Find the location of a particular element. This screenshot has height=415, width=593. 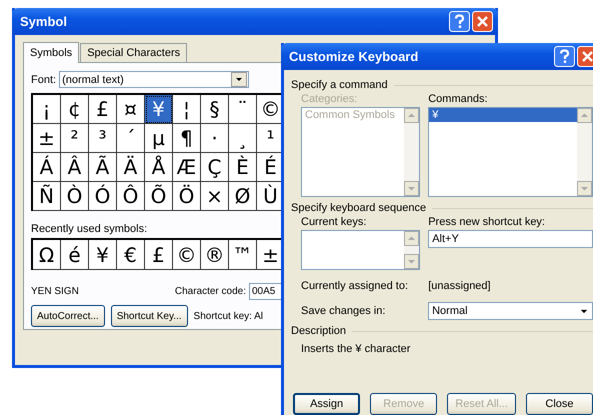

symbol-cell: ¦ is located at coordinates (187, 109).